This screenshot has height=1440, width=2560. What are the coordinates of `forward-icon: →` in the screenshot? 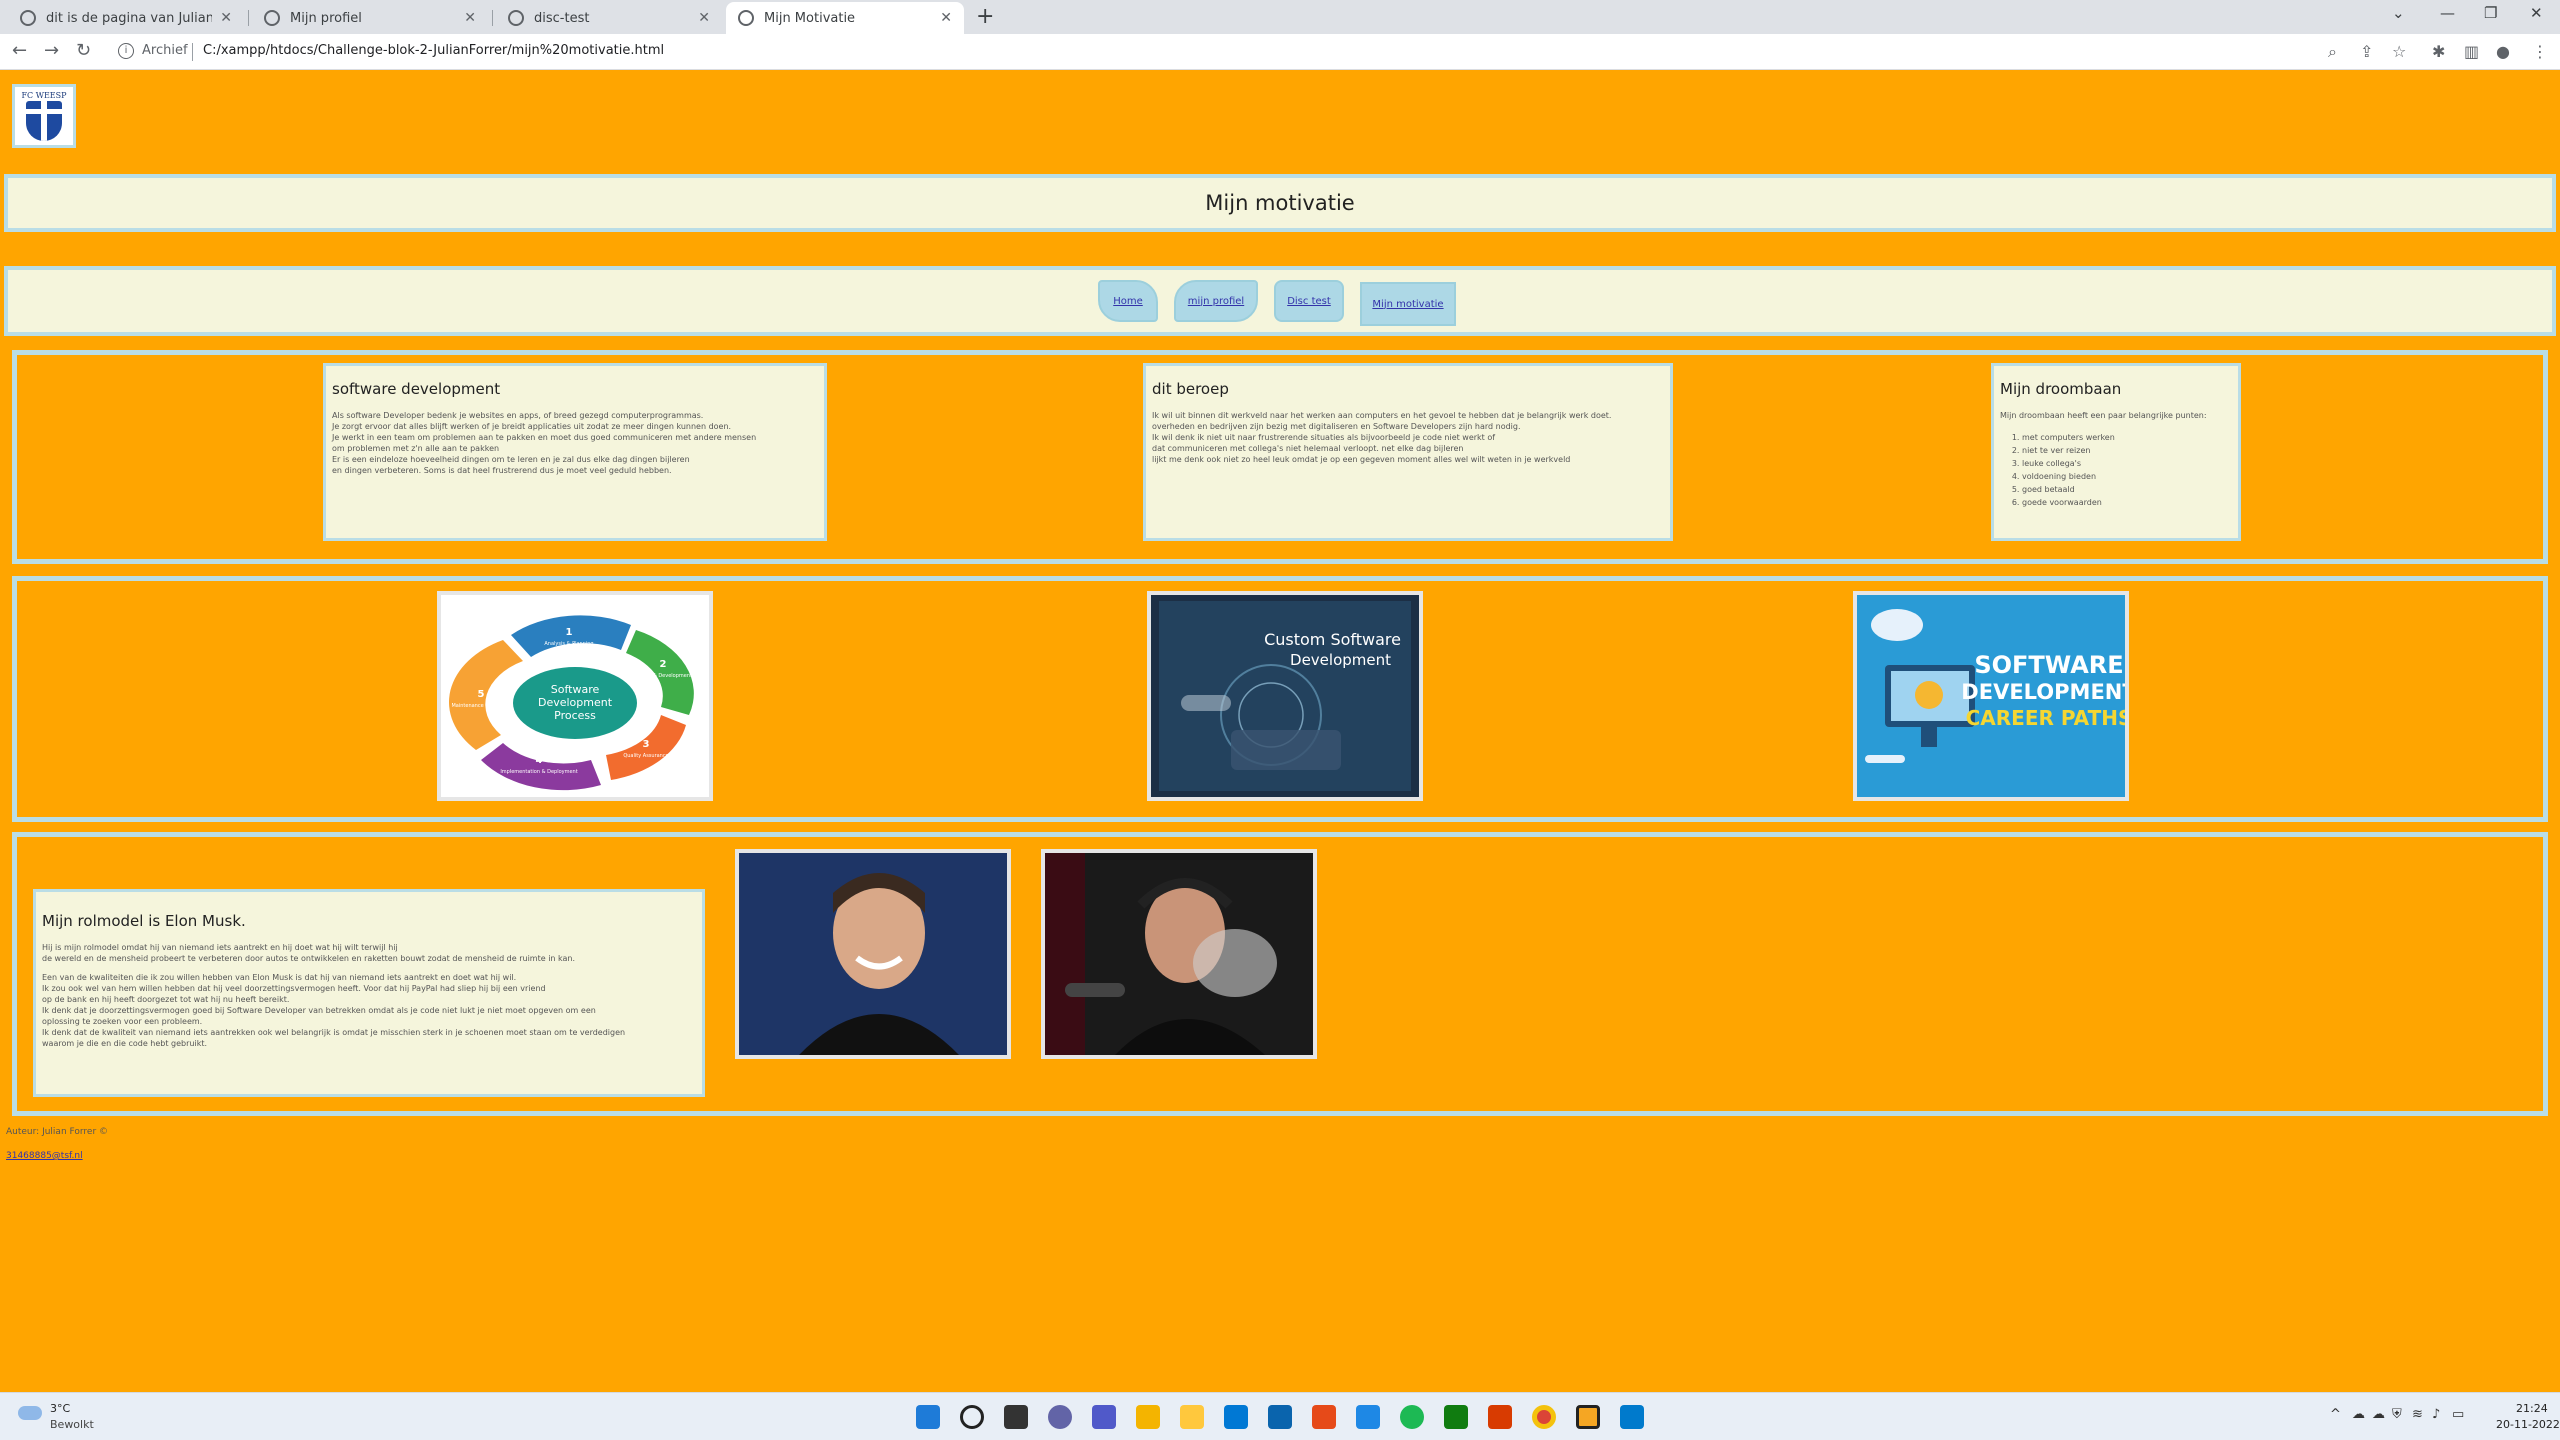 It's located at (51, 50).